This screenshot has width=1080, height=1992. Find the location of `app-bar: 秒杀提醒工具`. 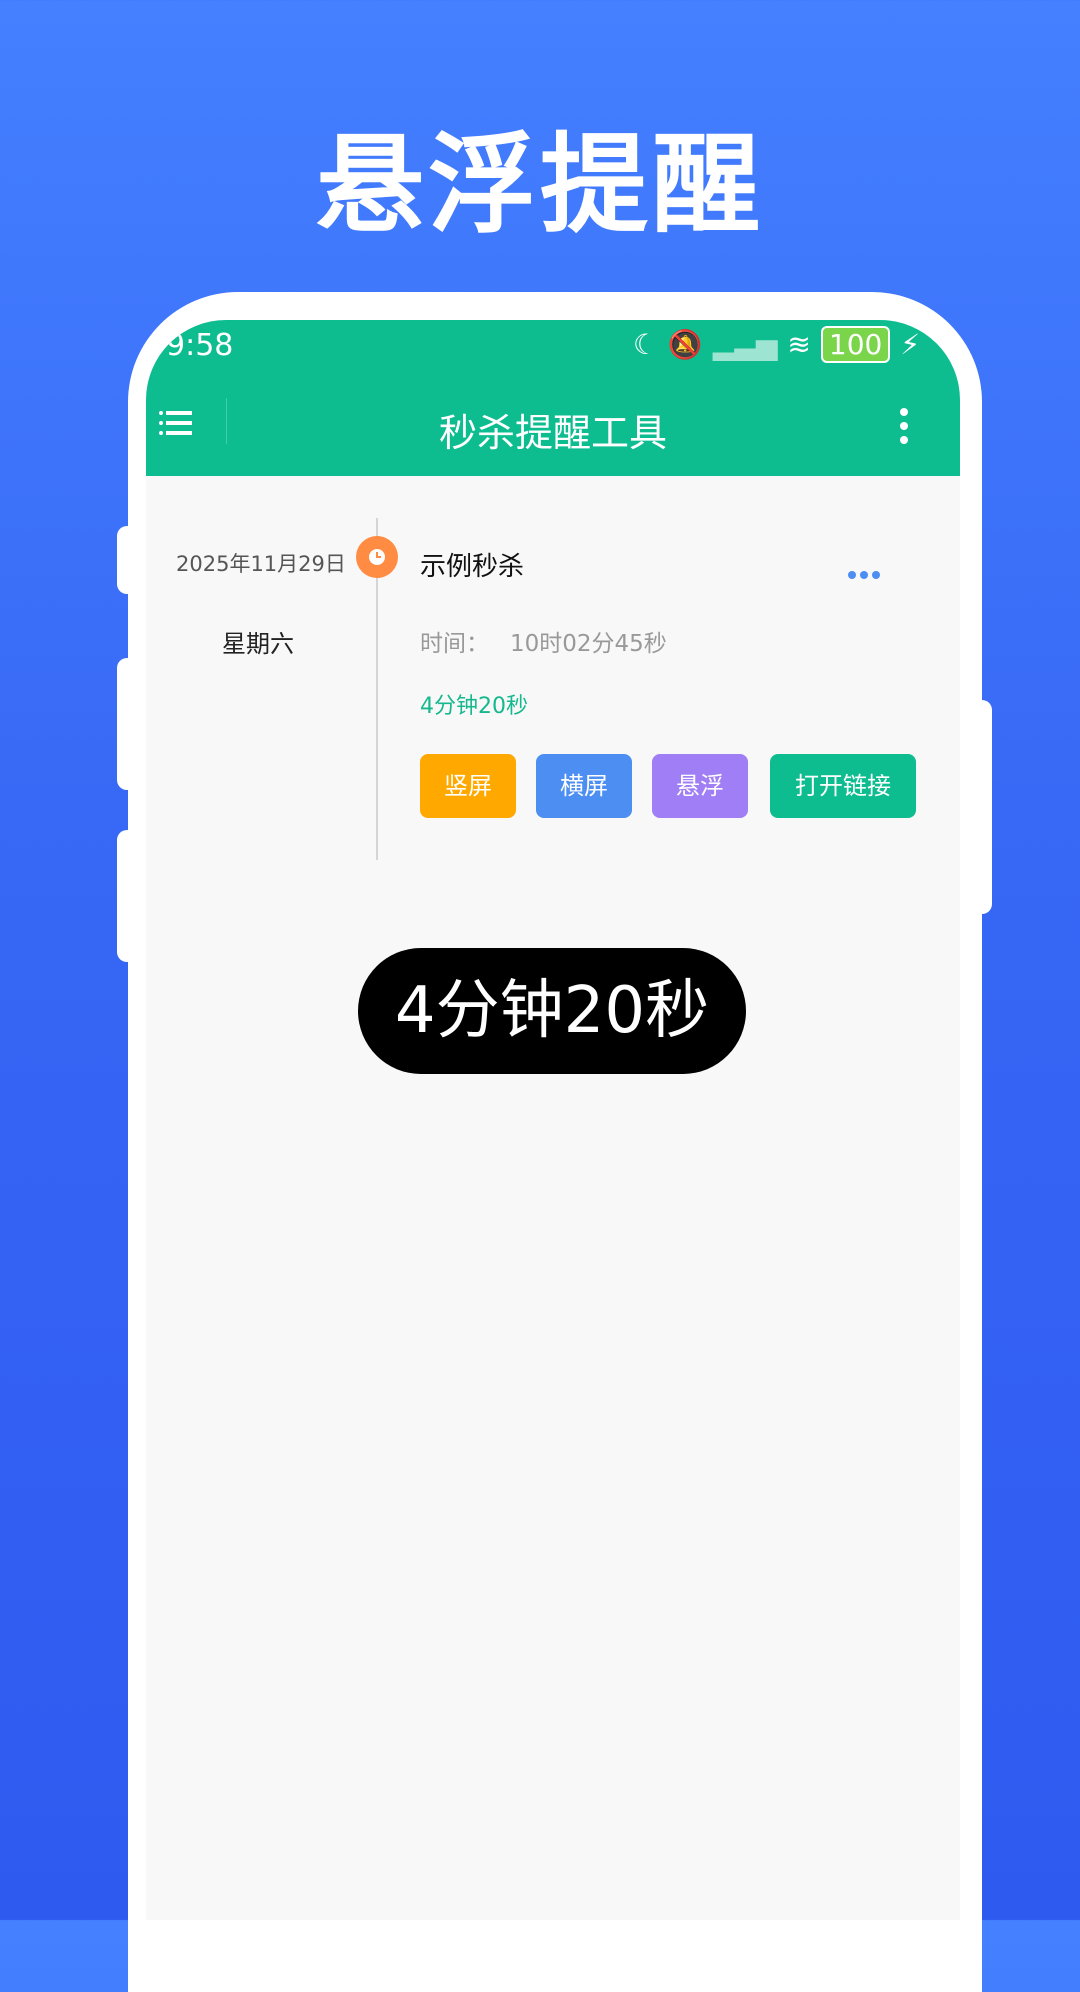

app-bar: 秒杀提醒工具 is located at coordinates (553, 426).